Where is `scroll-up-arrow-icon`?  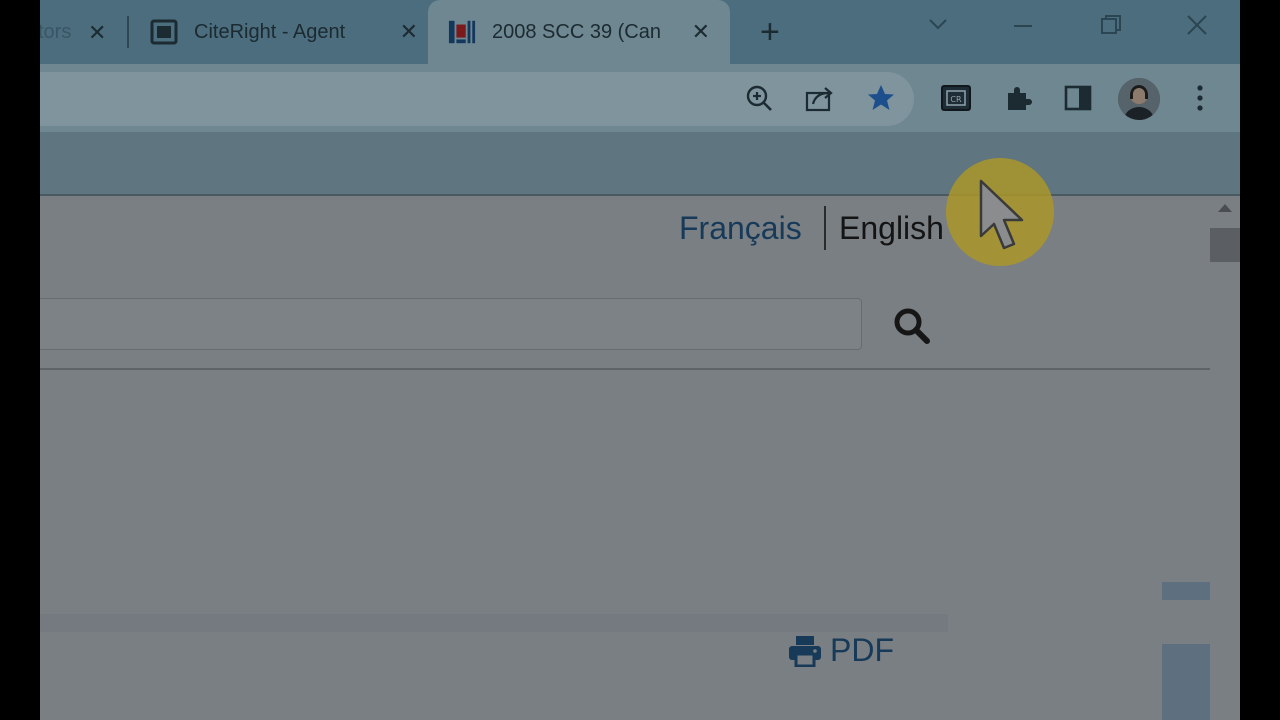
scroll-up-arrow-icon is located at coordinates (1225, 208).